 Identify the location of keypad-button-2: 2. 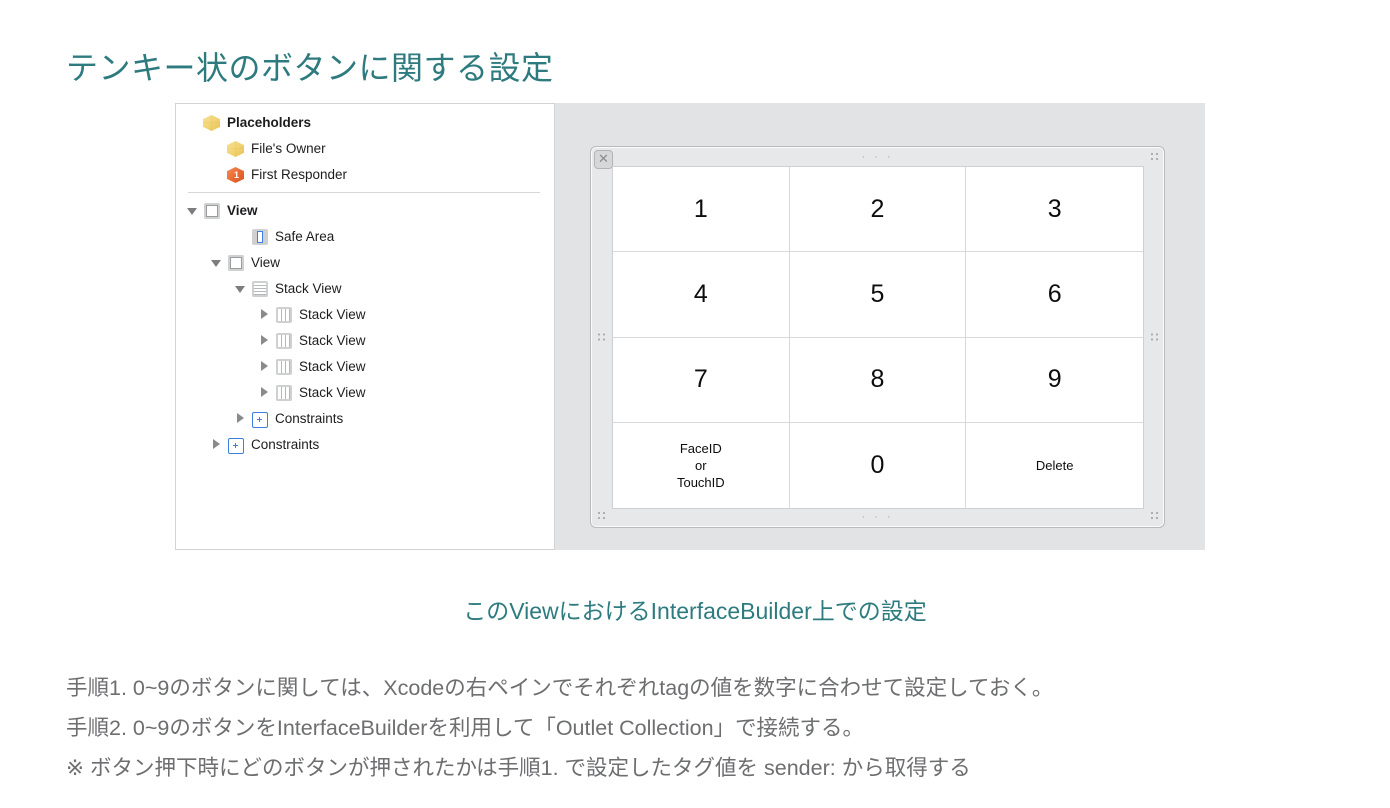
(878, 210).